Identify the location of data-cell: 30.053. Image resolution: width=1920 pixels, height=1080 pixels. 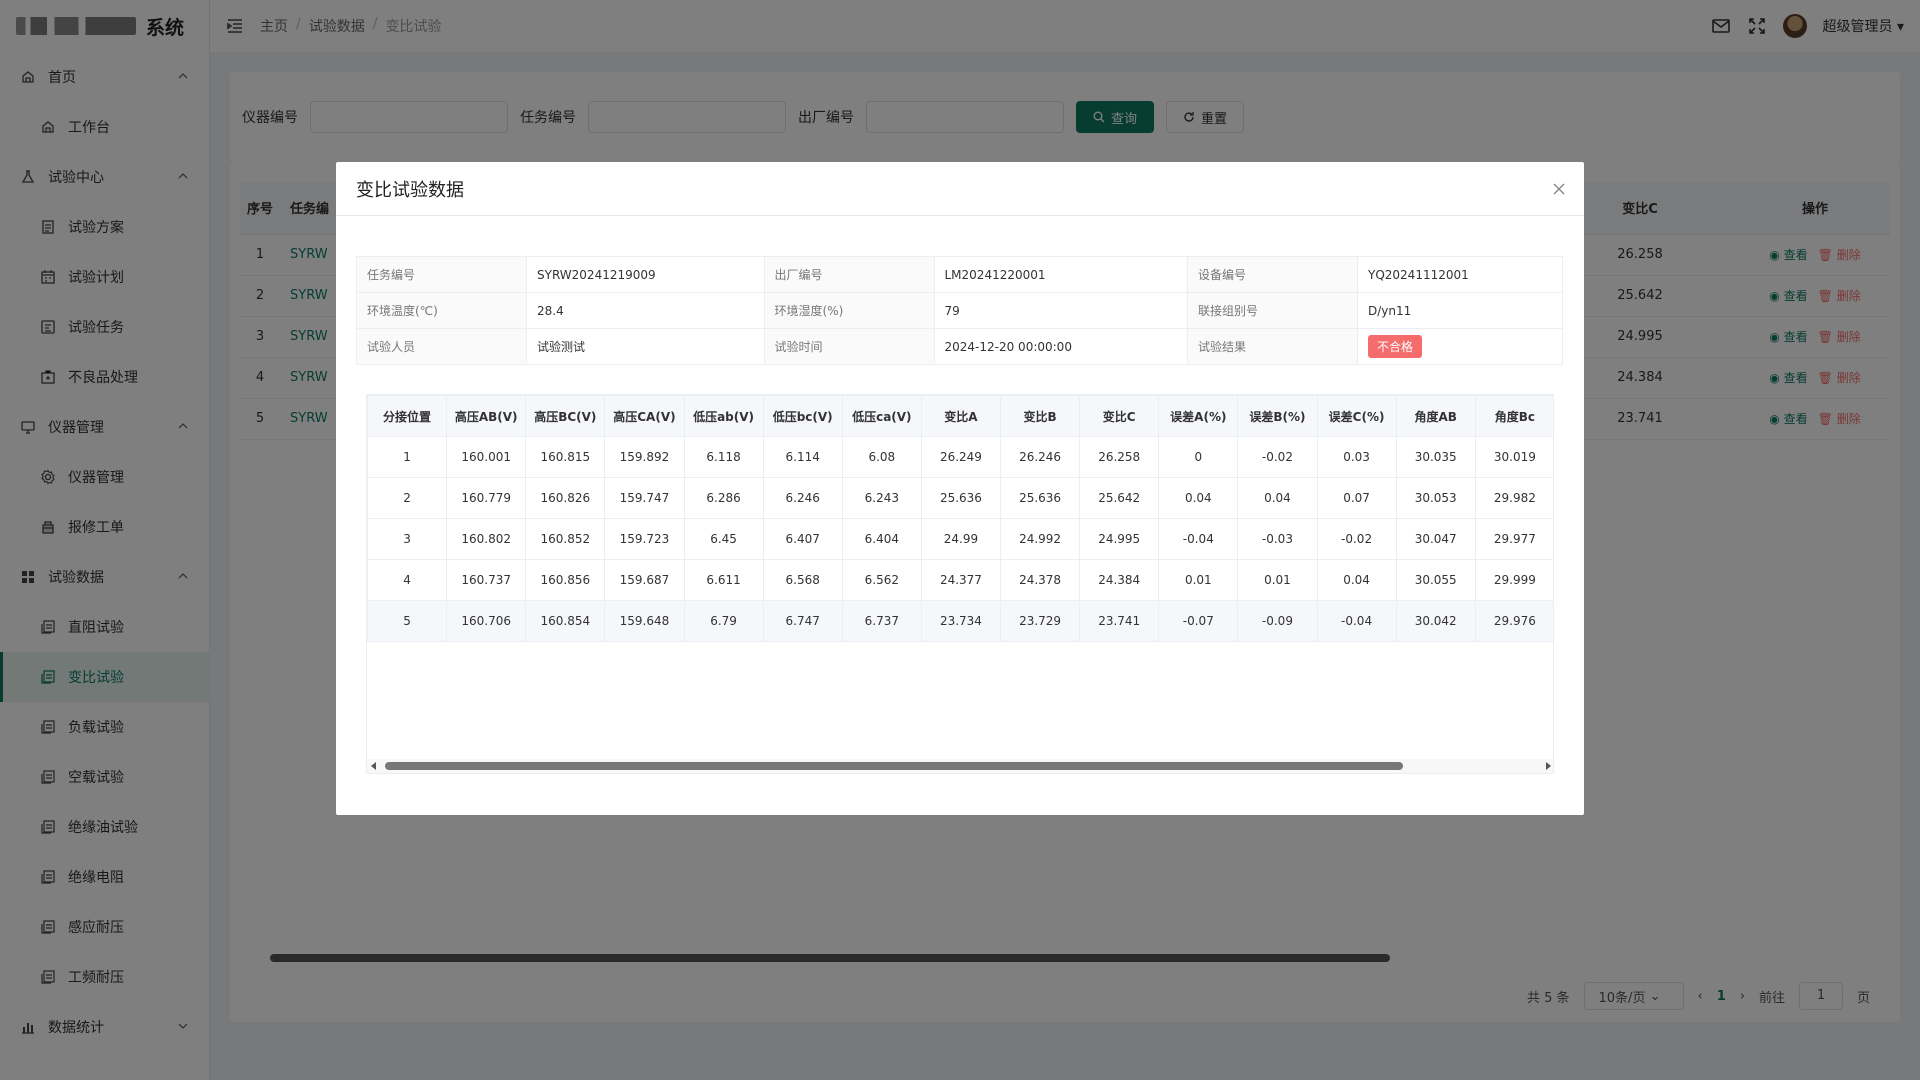
(1435, 498).